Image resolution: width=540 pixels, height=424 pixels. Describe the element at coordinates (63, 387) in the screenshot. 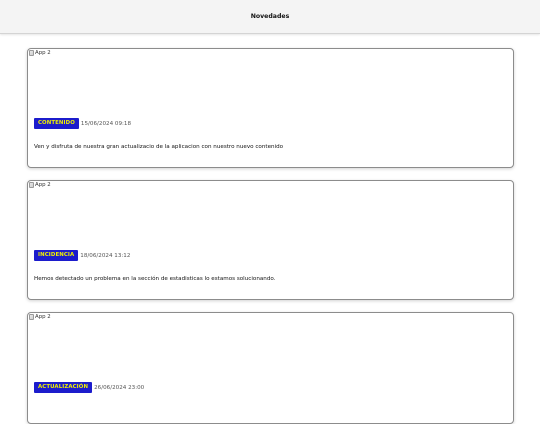

I see `category-badge: ACTUALIZACIÓN` at that location.